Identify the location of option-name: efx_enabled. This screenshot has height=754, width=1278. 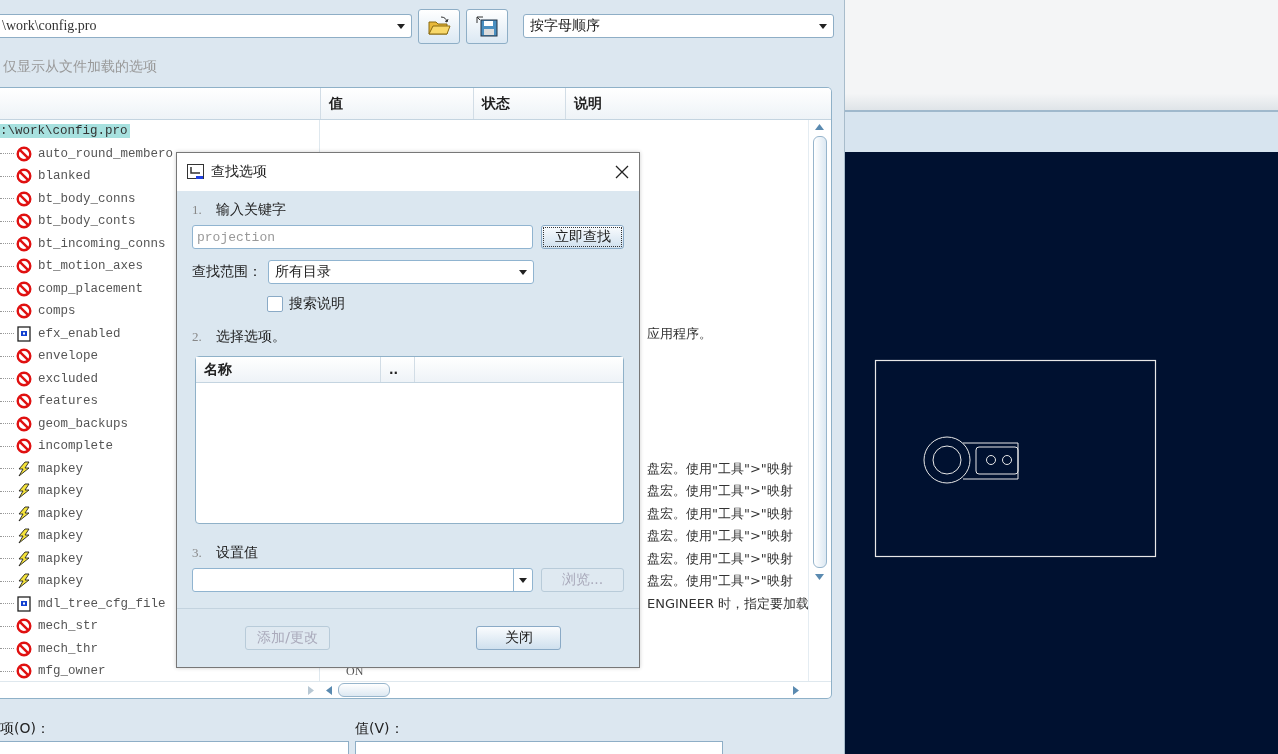
(79, 333).